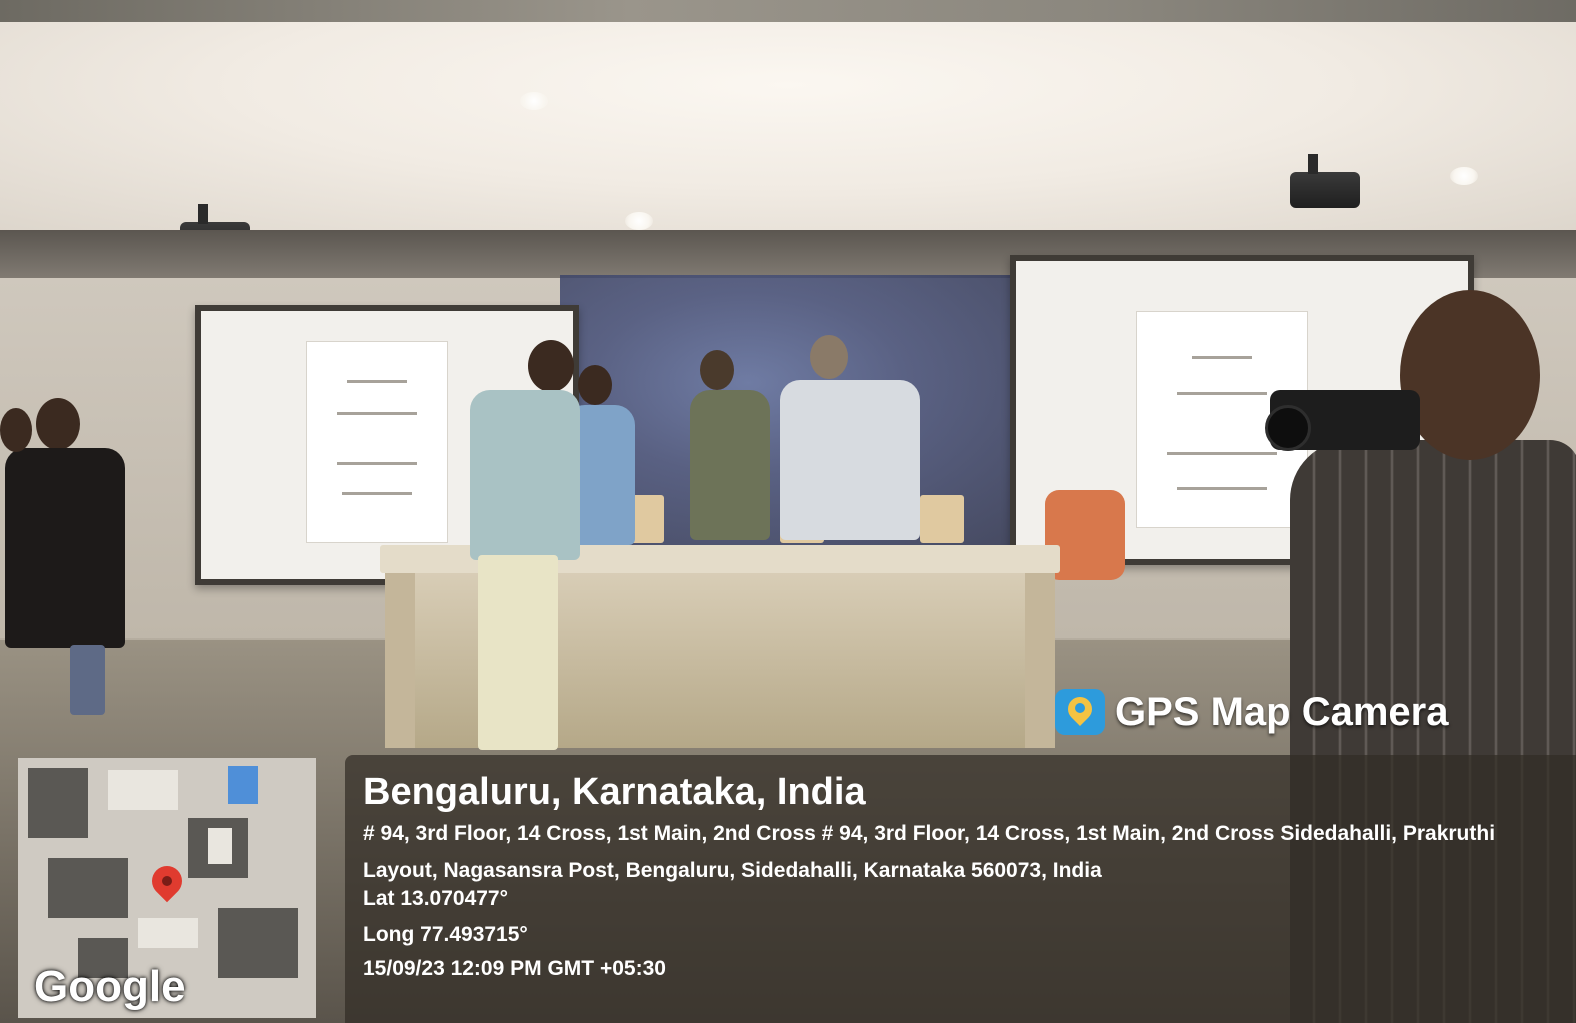 This screenshot has width=1576, height=1023. I want to click on projector-right, so click(1325, 181).